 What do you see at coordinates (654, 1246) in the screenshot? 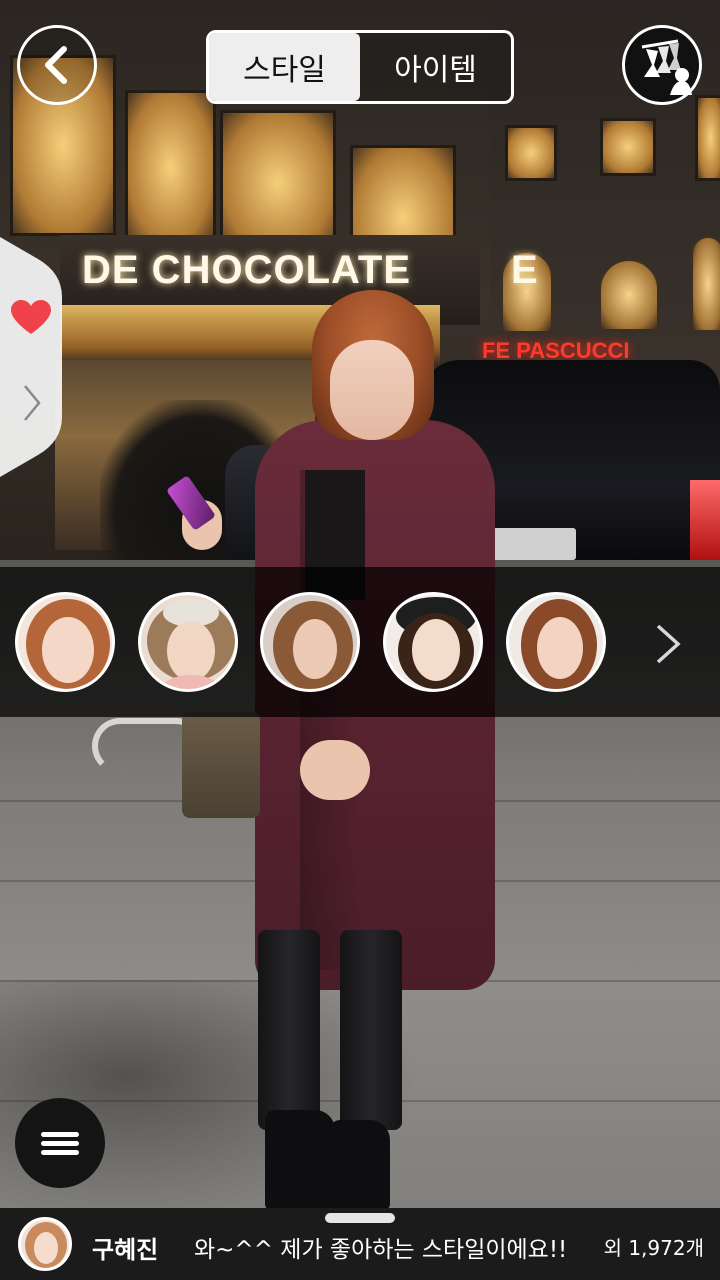
I see `comment-count: 외 1,972개` at bounding box center [654, 1246].